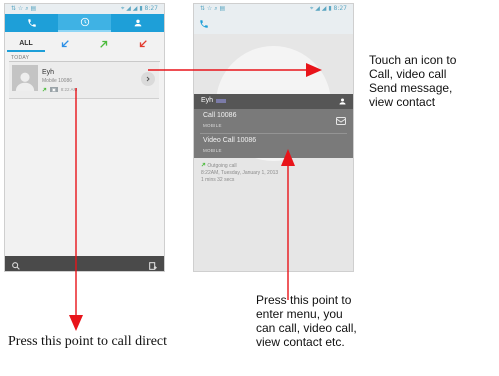 The width and height of the screenshot is (499, 376). I want to click on icon-note-line: view contact, so click(402, 102).